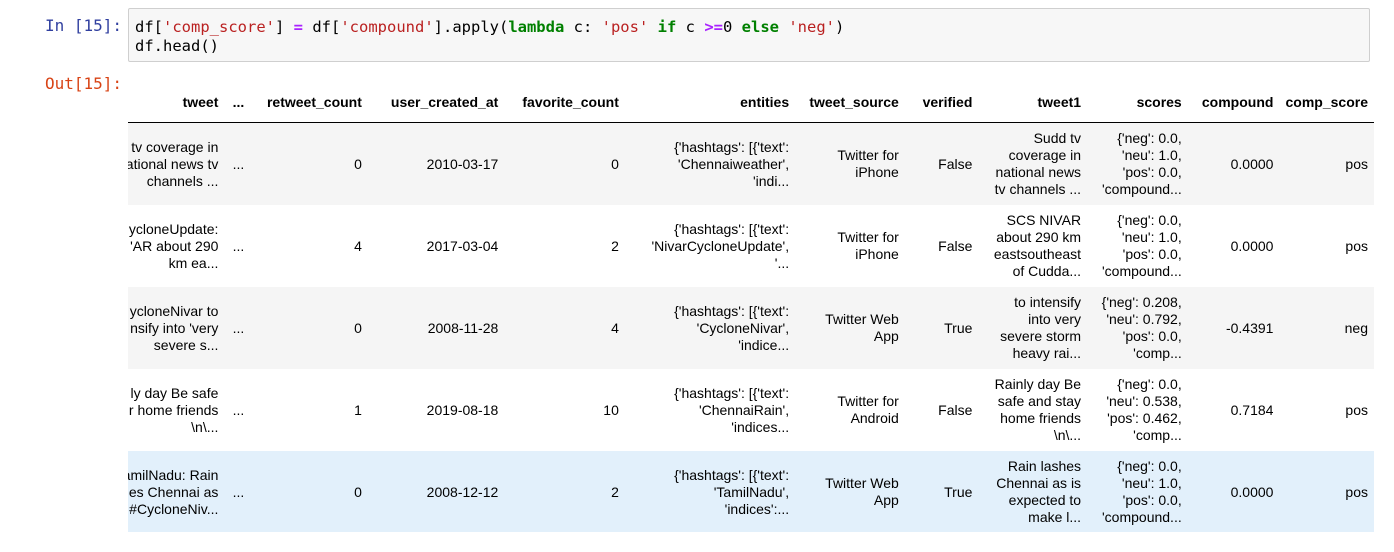  What do you see at coordinates (710, 102) in the screenshot?
I see `column-header: entities` at bounding box center [710, 102].